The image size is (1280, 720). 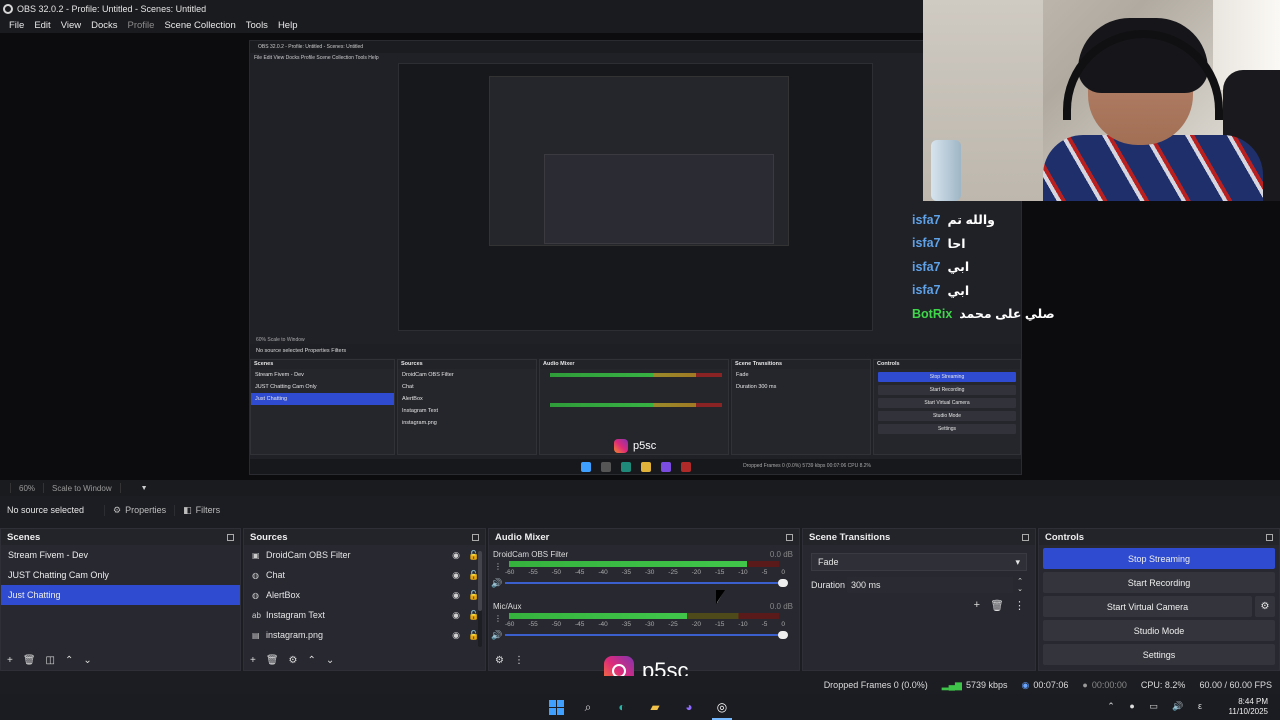 I want to click on filter-icon: ◫, so click(x=50, y=660).